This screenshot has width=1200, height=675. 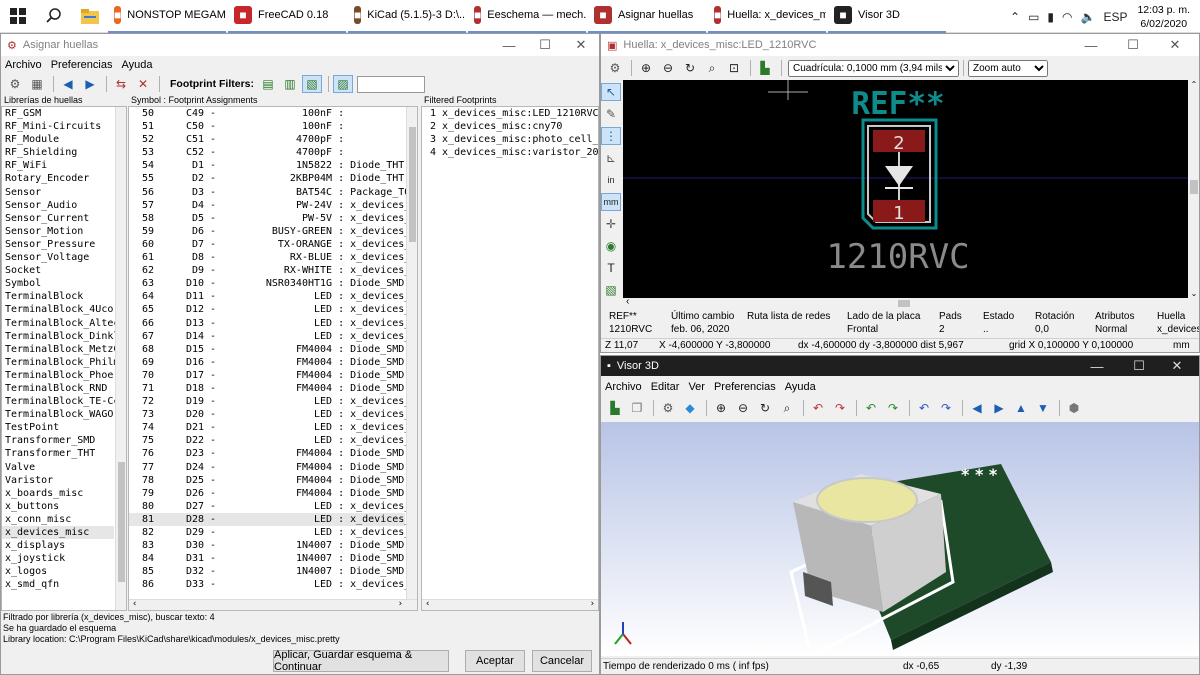 What do you see at coordinates (58, 506) in the screenshot?
I see `library-list-item: x_buttons` at bounding box center [58, 506].